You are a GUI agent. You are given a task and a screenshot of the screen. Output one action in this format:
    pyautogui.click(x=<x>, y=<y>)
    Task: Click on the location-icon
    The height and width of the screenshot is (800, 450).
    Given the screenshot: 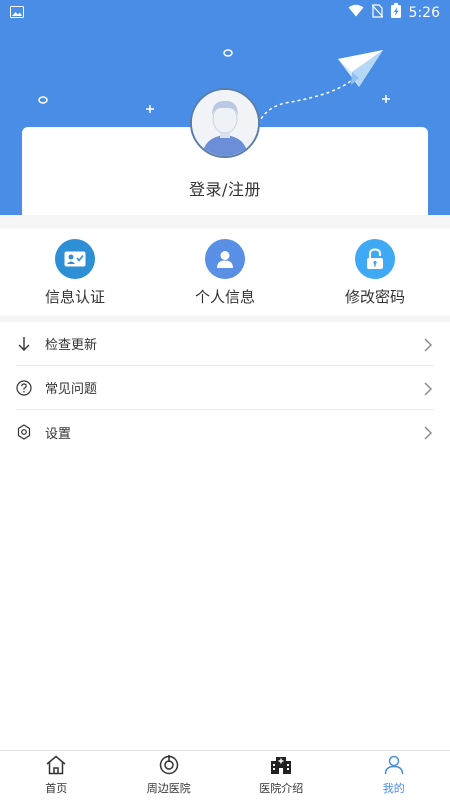 What is the action you would take?
    pyautogui.click(x=169, y=767)
    